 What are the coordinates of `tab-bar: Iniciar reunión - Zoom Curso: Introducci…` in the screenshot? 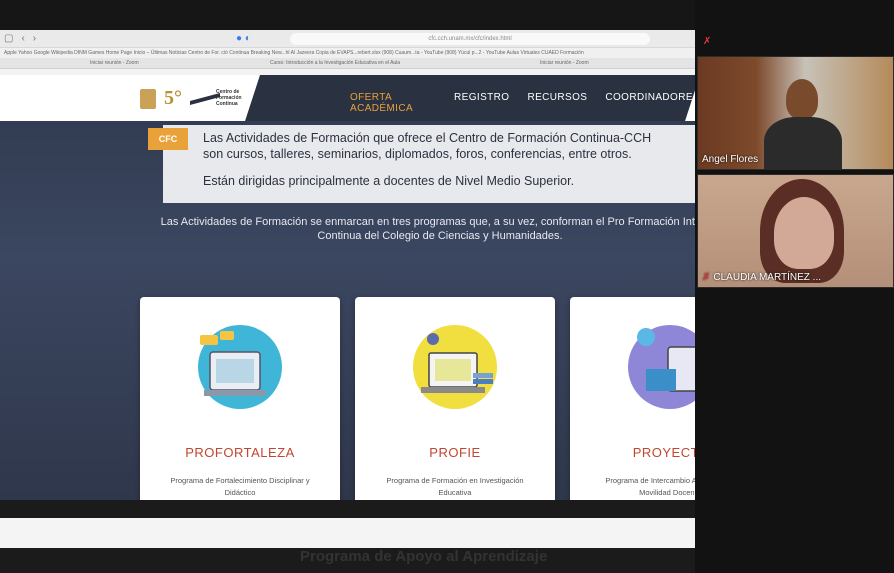 It's located at (350, 63).